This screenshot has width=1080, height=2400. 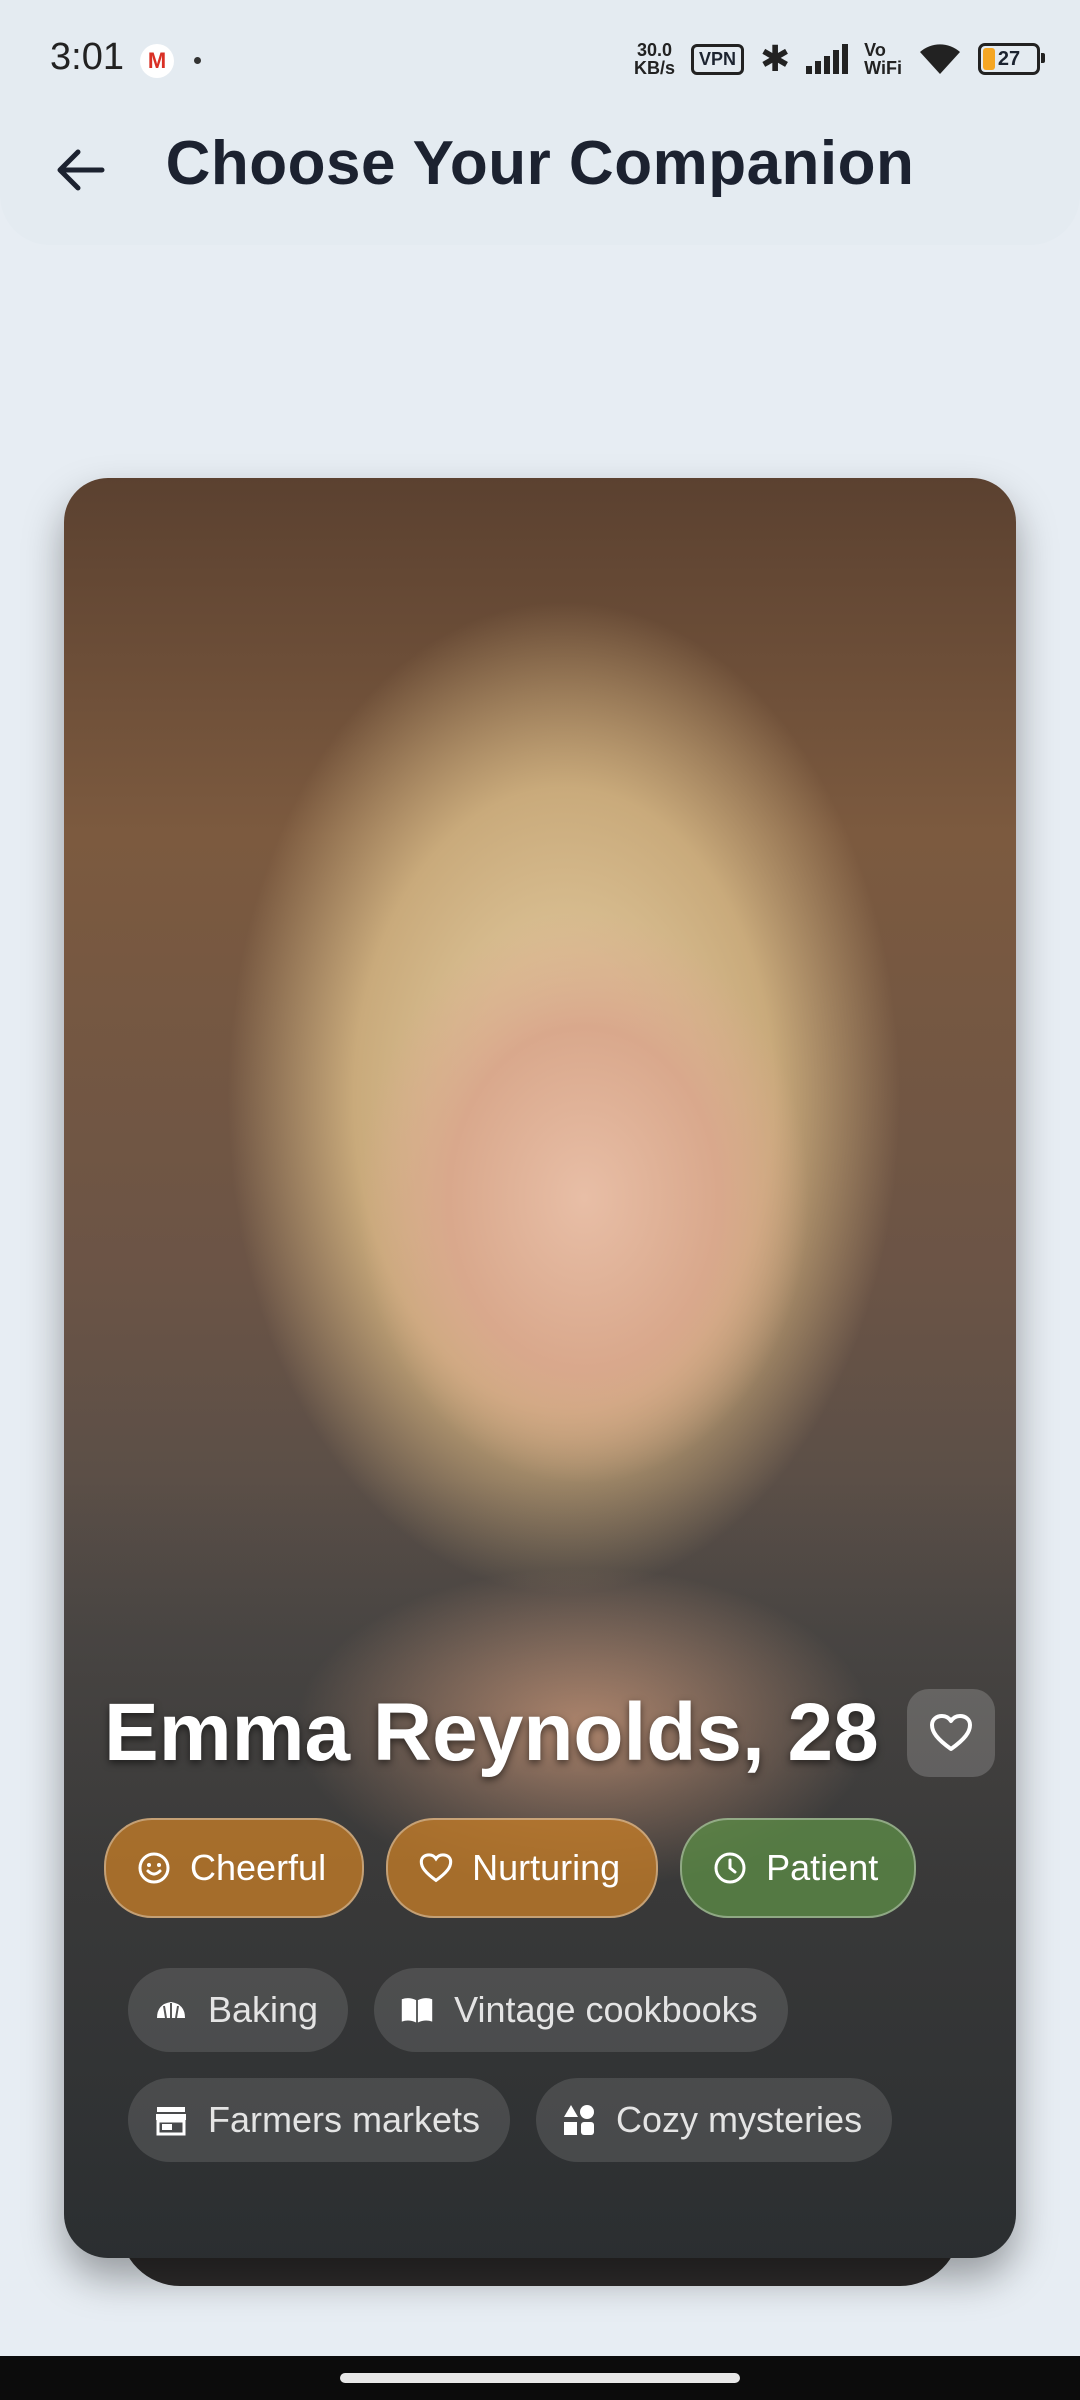 I want to click on trait-chip-cheerful: Cheerful, so click(x=234, y=1868).